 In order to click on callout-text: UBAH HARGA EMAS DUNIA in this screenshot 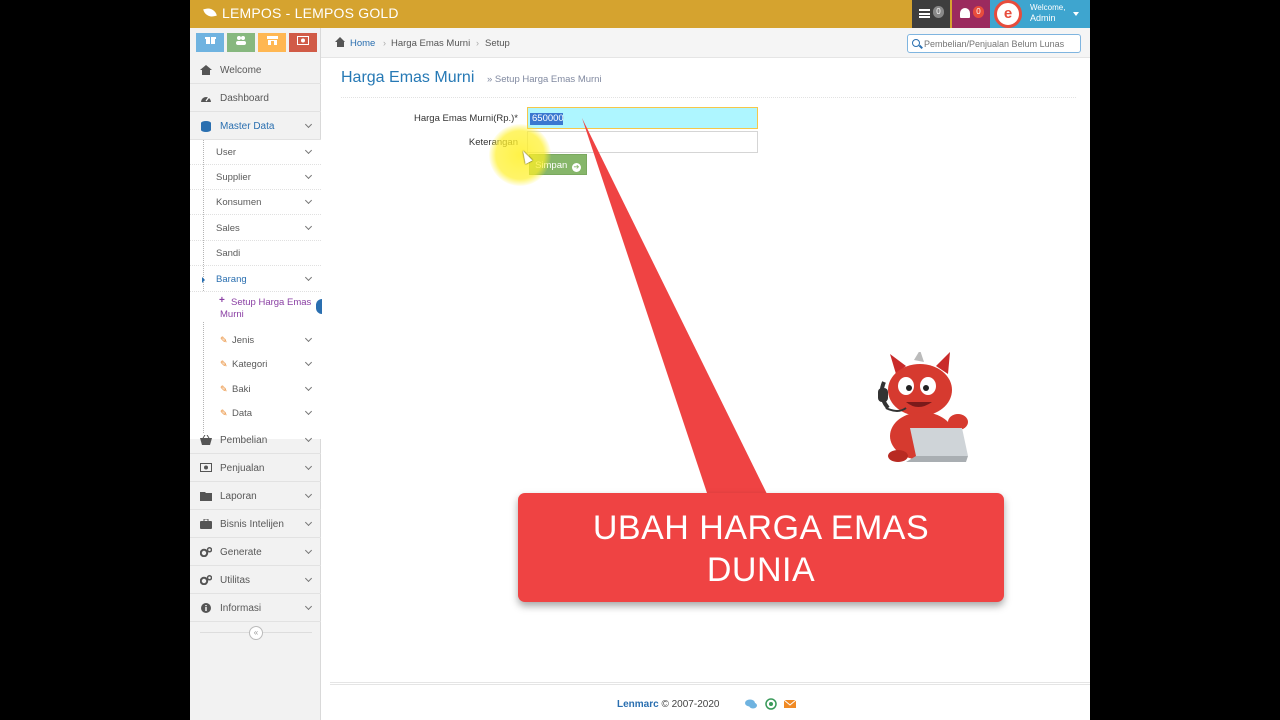, I will do `click(761, 549)`.